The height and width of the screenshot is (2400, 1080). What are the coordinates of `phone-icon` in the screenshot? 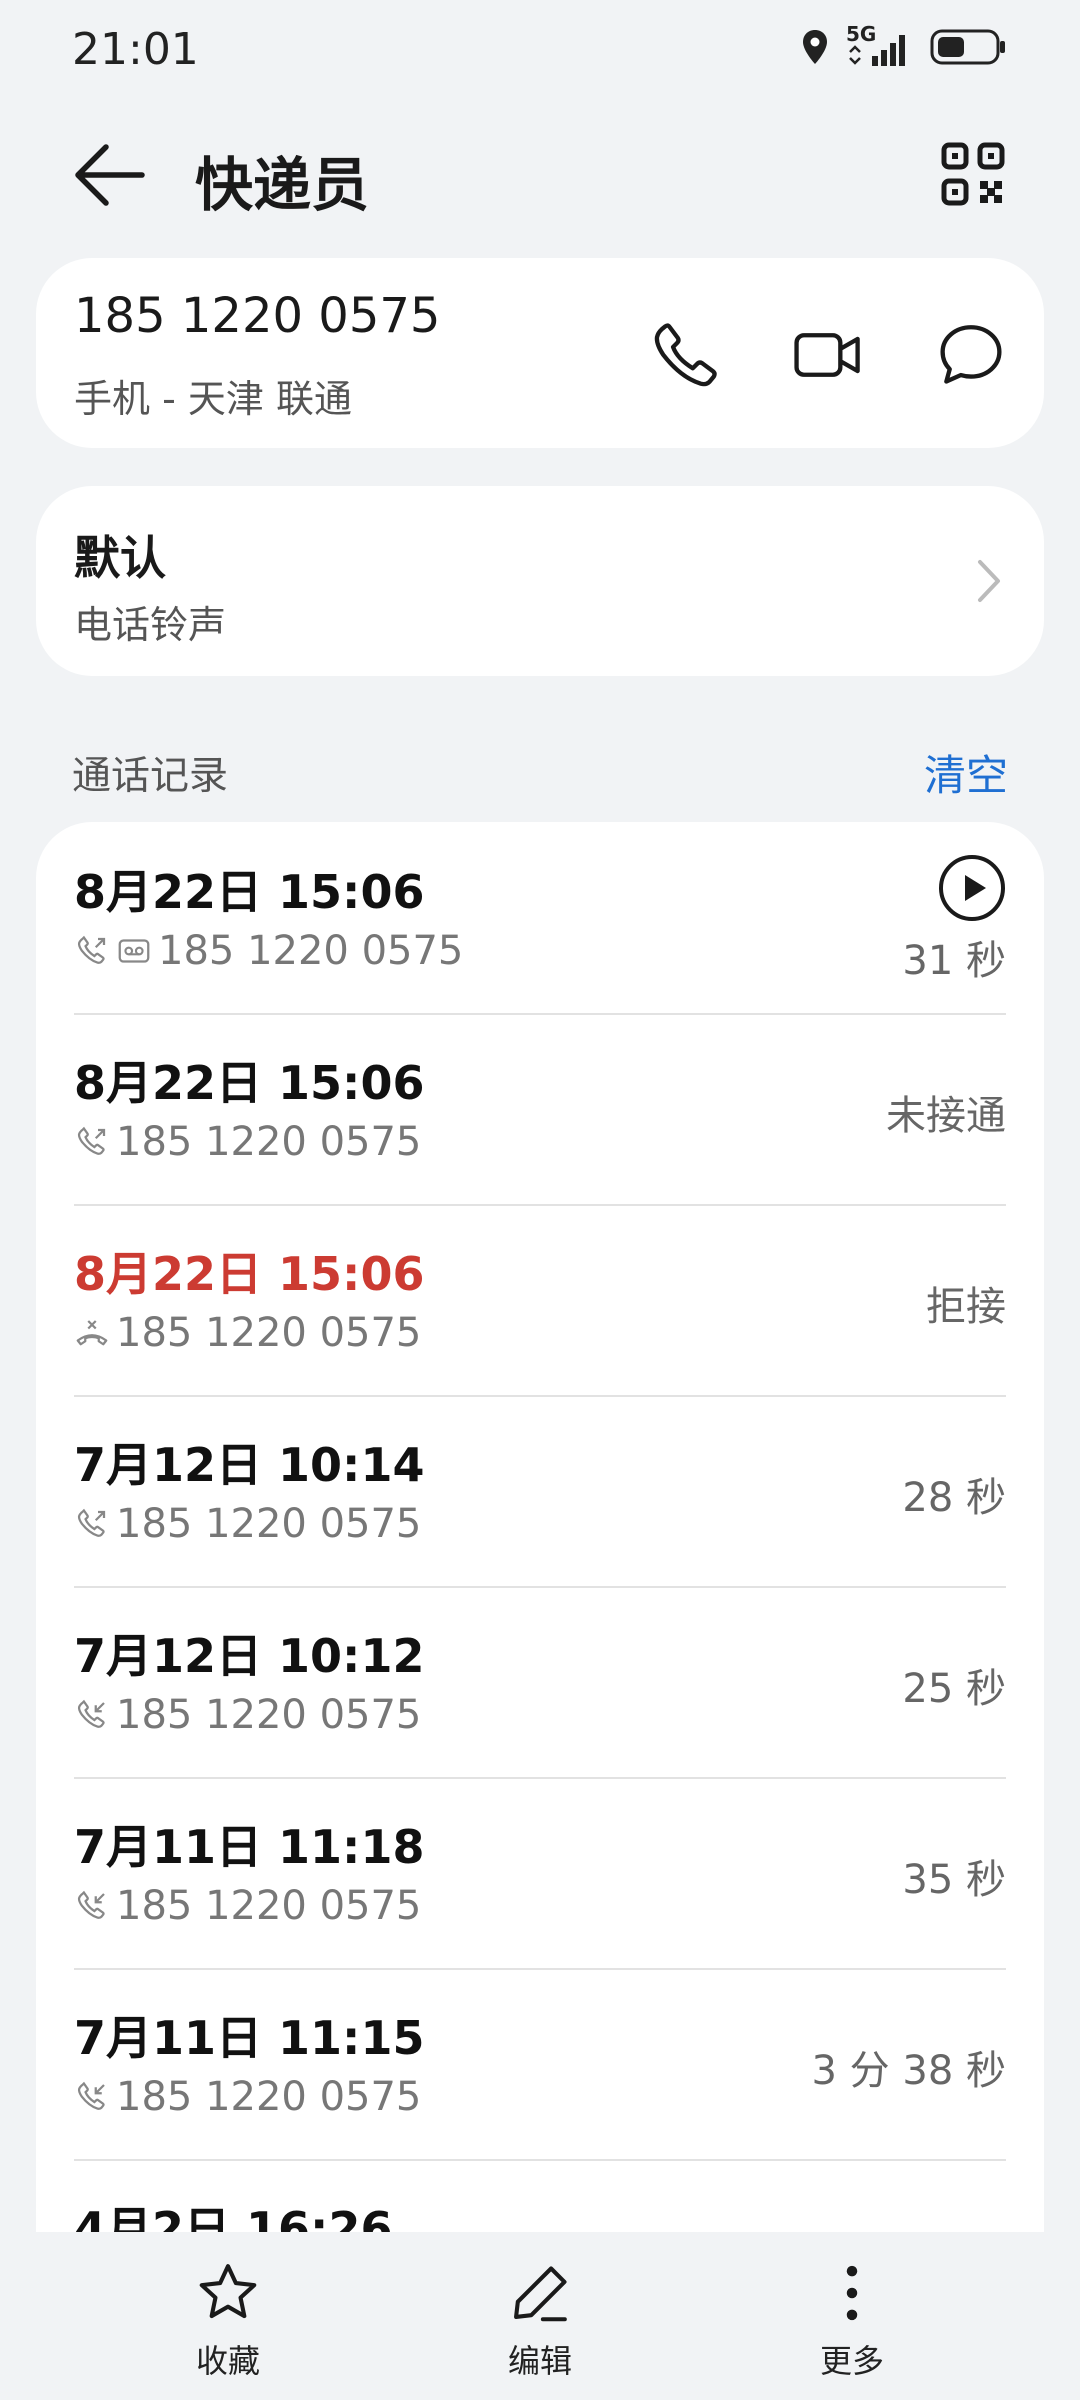 It's located at (685, 355).